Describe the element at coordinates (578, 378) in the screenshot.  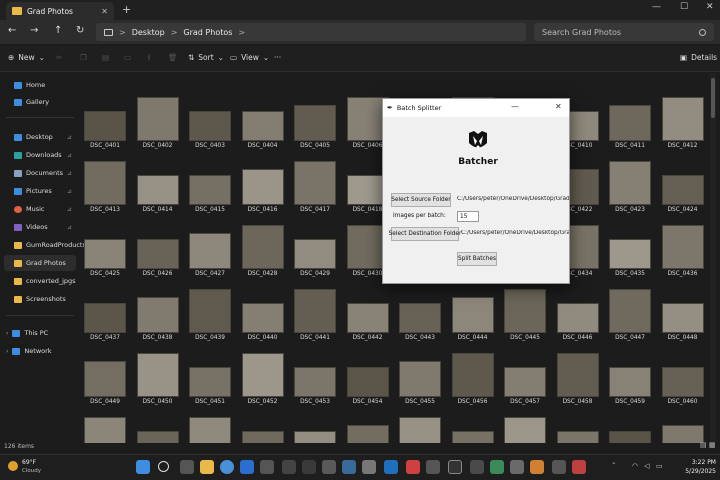
I see `file-item: DSC_0458` at that location.